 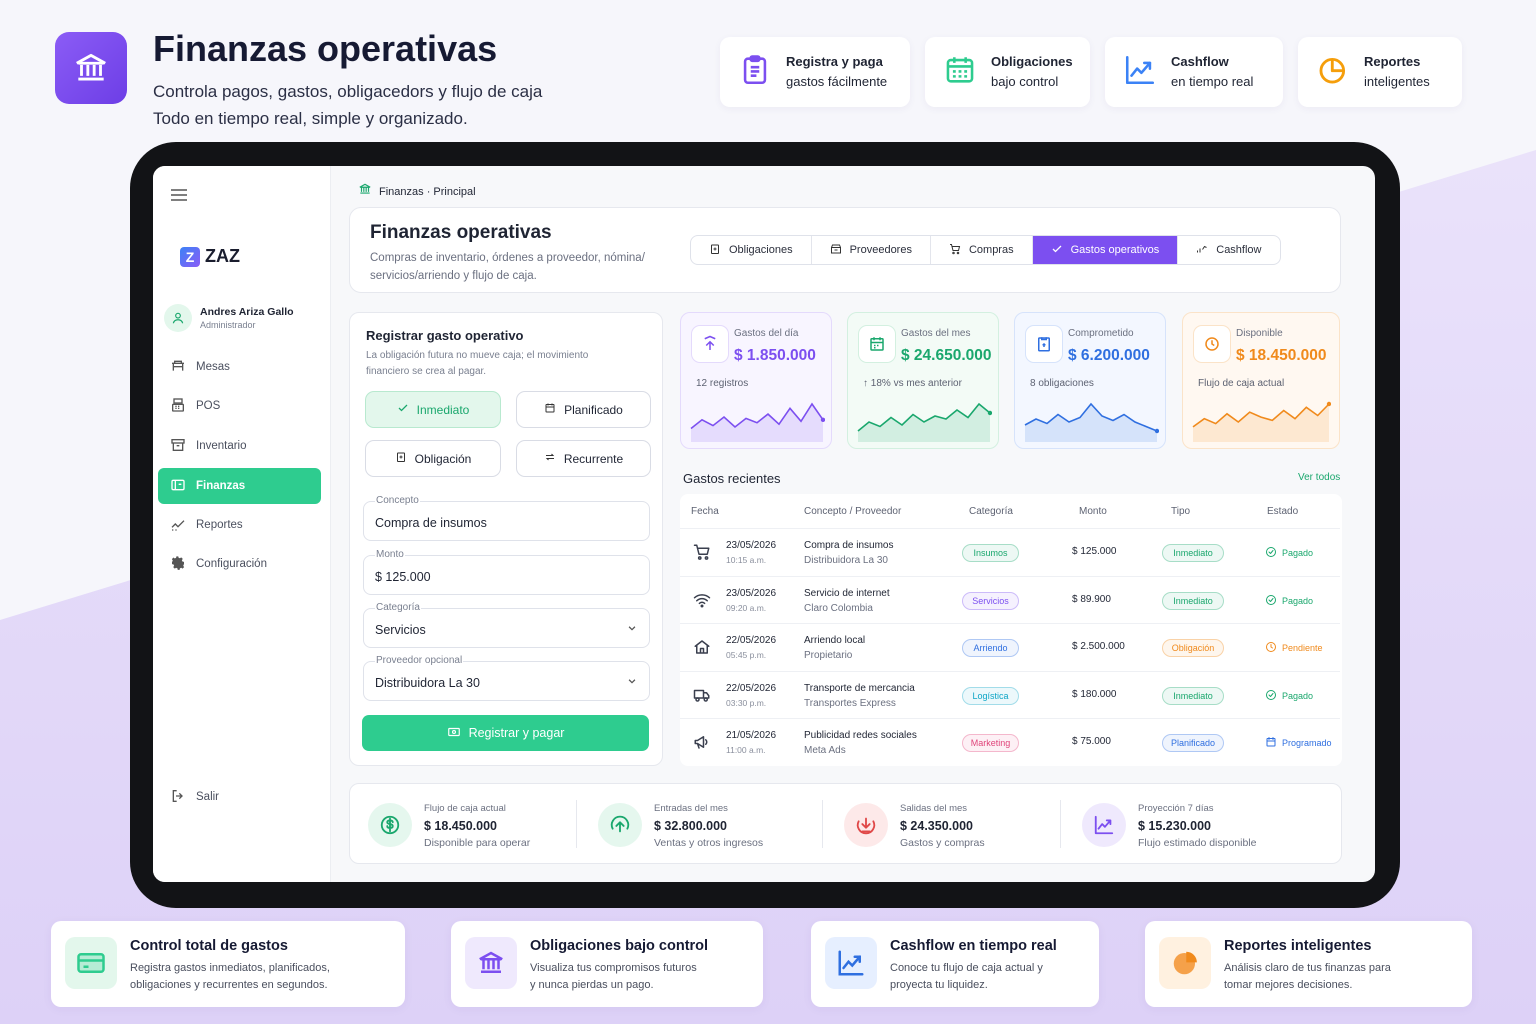 I want to click on category-badge: Insumos, so click(x=990, y=553).